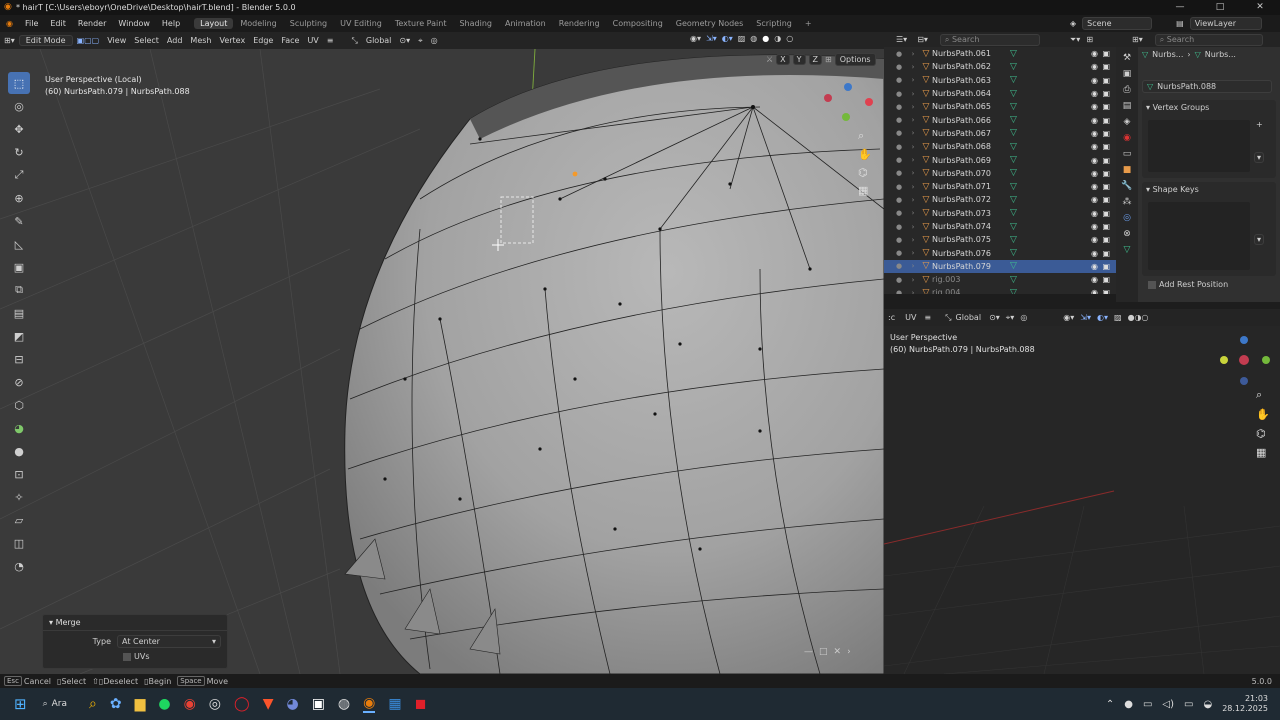 Image resolution: width=1280 pixels, height=720 pixels. I want to click on tab-geometry-nodes: Geometry Nodes, so click(709, 23).